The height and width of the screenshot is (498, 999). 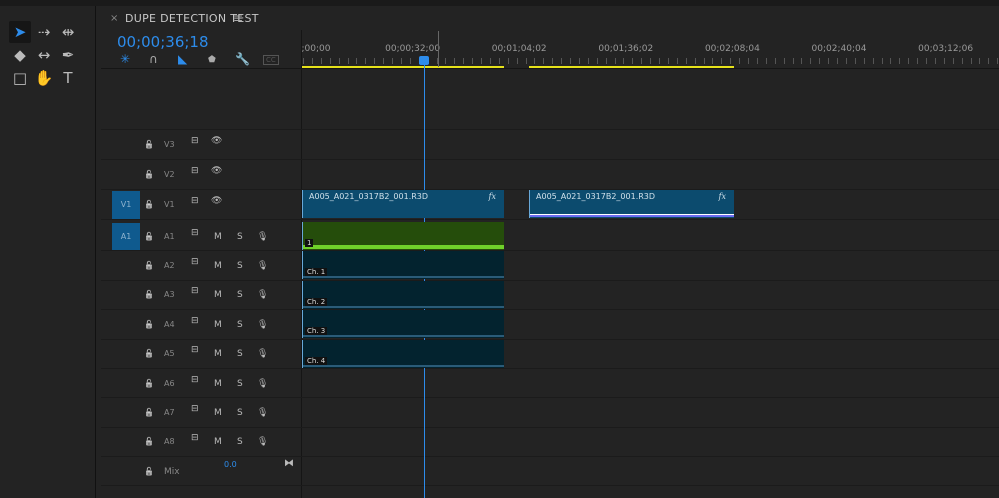 What do you see at coordinates (550, 413) in the screenshot?
I see `audio-track-A7: 🔓 A7 ⊟ M S 🎙` at bounding box center [550, 413].